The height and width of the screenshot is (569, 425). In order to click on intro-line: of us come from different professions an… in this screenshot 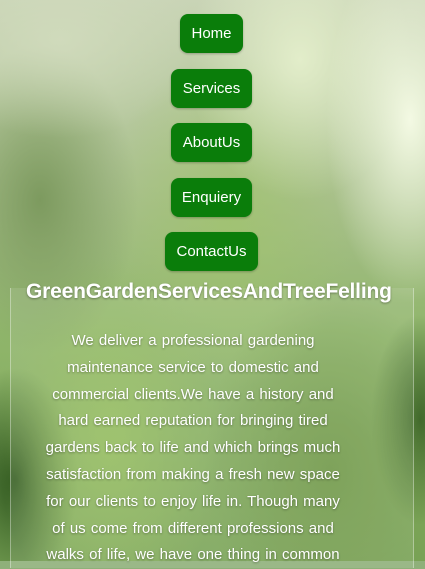, I will do `click(193, 528)`.